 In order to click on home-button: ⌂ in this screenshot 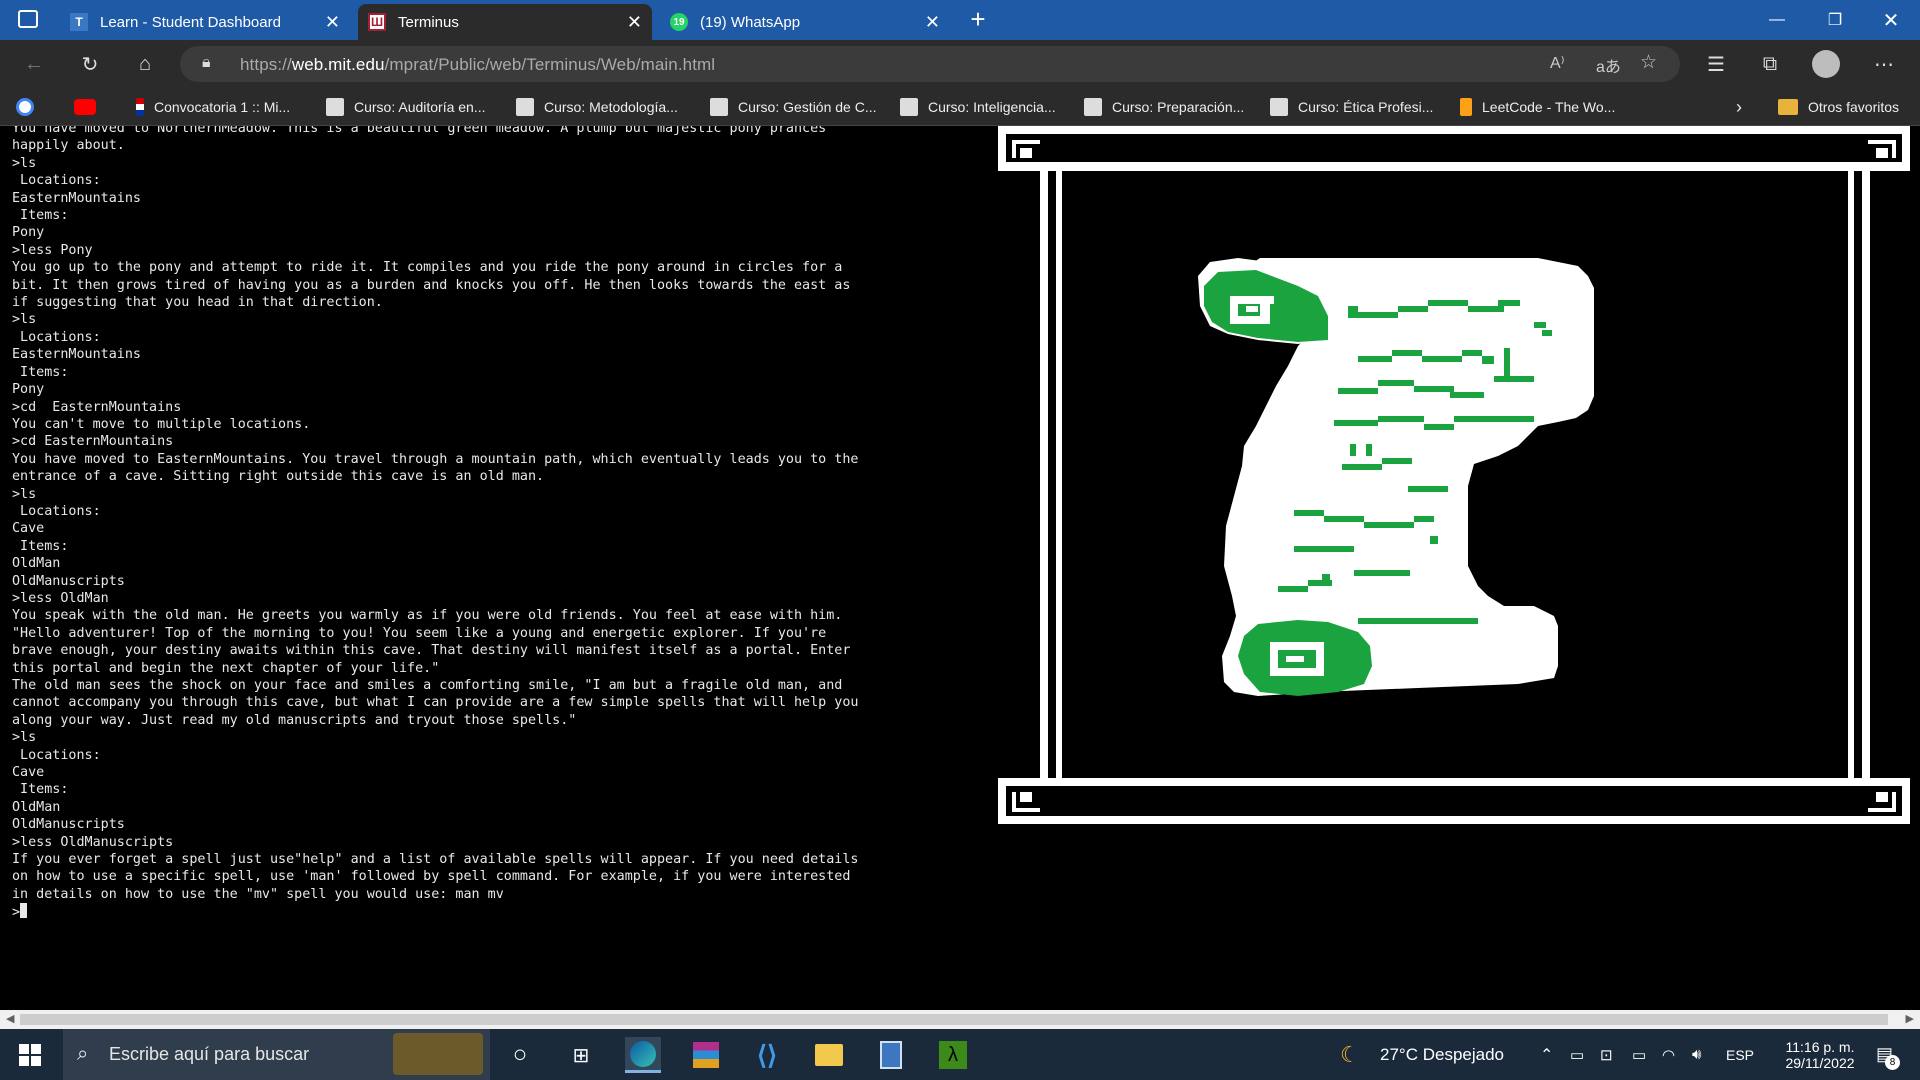, I will do `click(145, 64)`.